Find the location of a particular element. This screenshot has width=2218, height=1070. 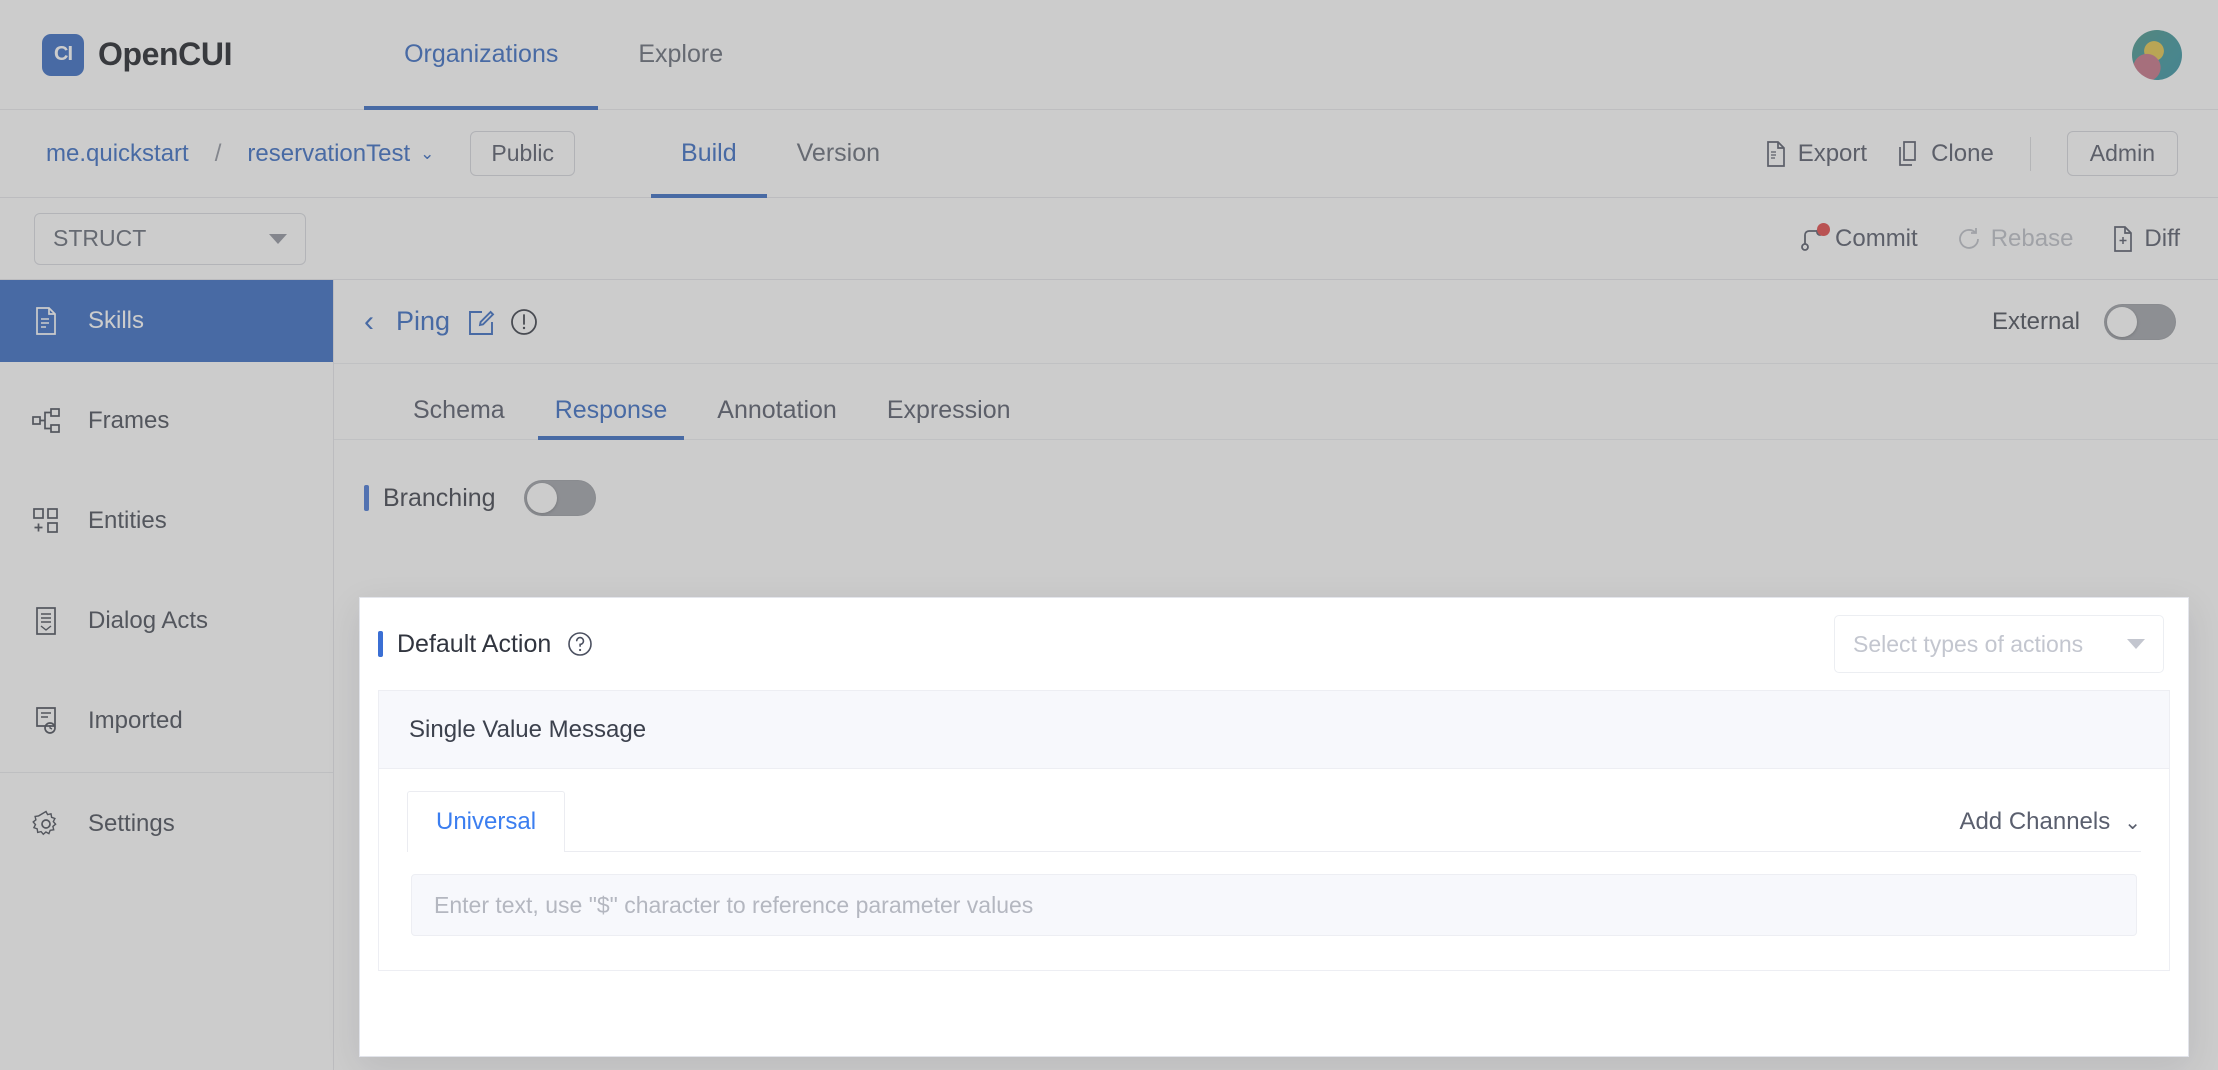

sidebar-item-dialog-acts: Dialog Acts is located at coordinates (166, 621).